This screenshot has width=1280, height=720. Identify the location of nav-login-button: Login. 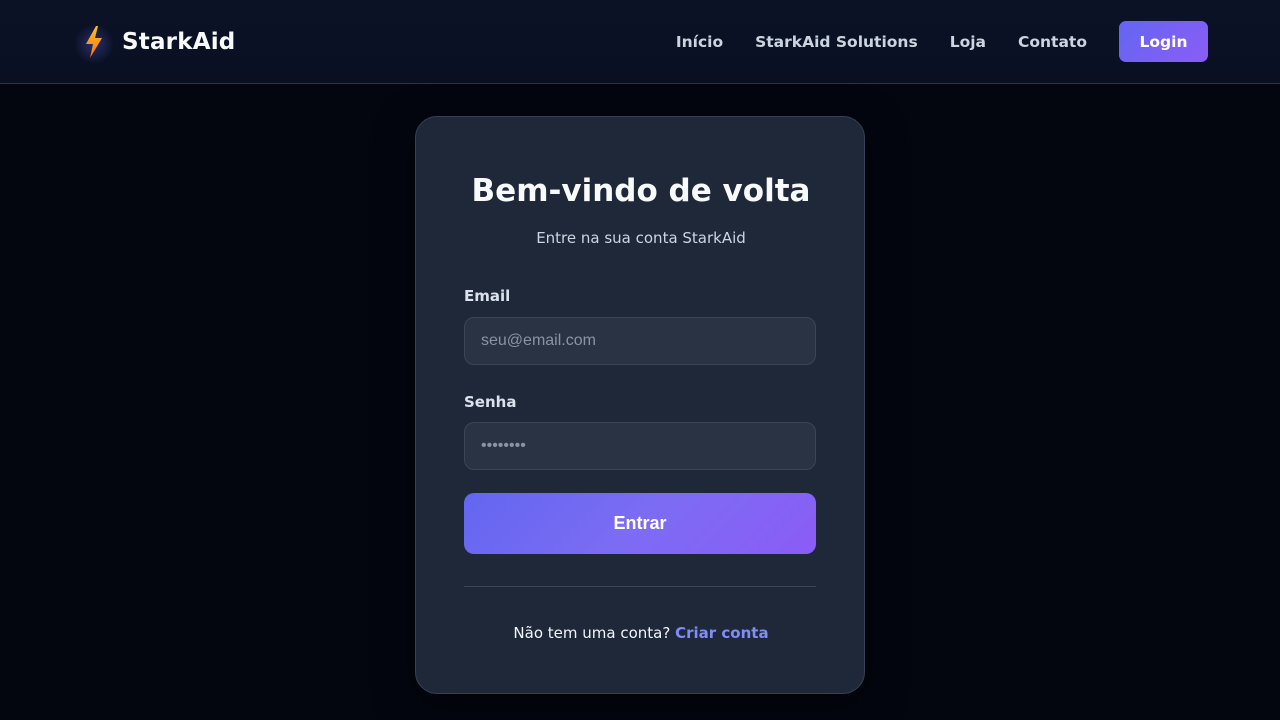
(1163, 41).